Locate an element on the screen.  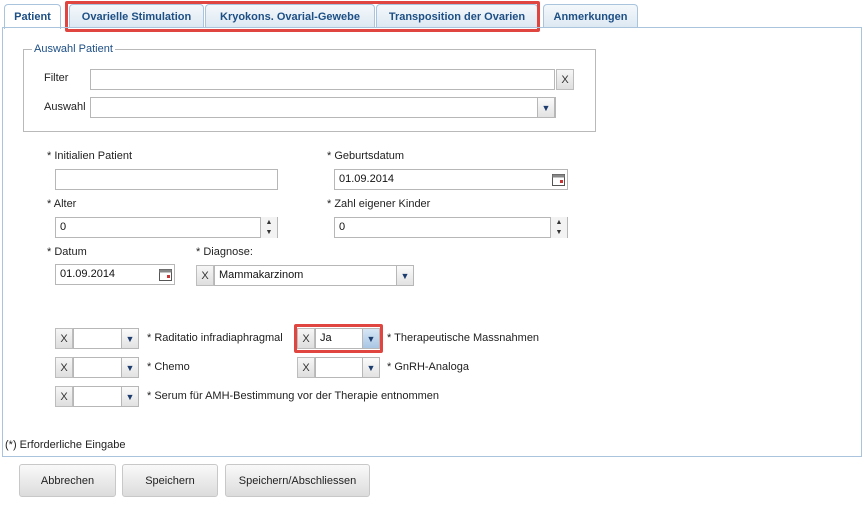
chemo-clear-button: X is located at coordinates (64, 367).